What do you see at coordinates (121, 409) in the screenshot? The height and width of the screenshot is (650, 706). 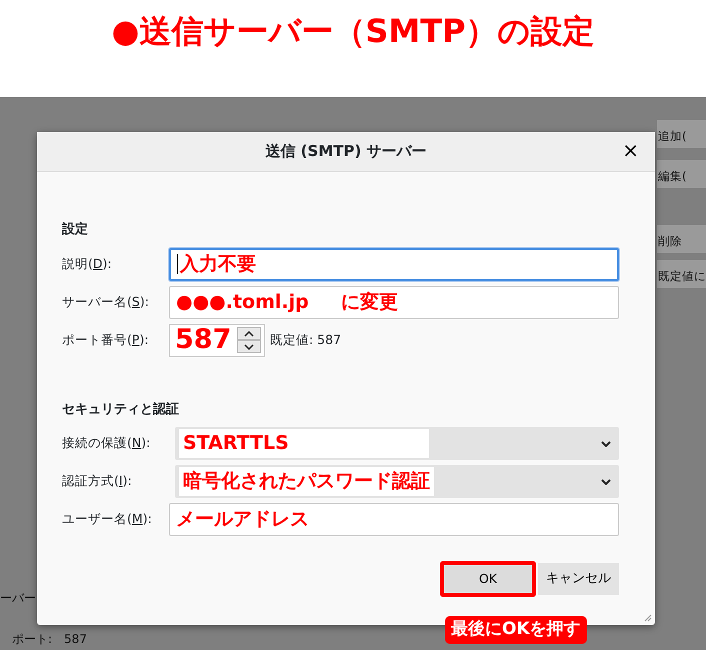 I see `section-heading: セキュリティと認証` at bounding box center [121, 409].